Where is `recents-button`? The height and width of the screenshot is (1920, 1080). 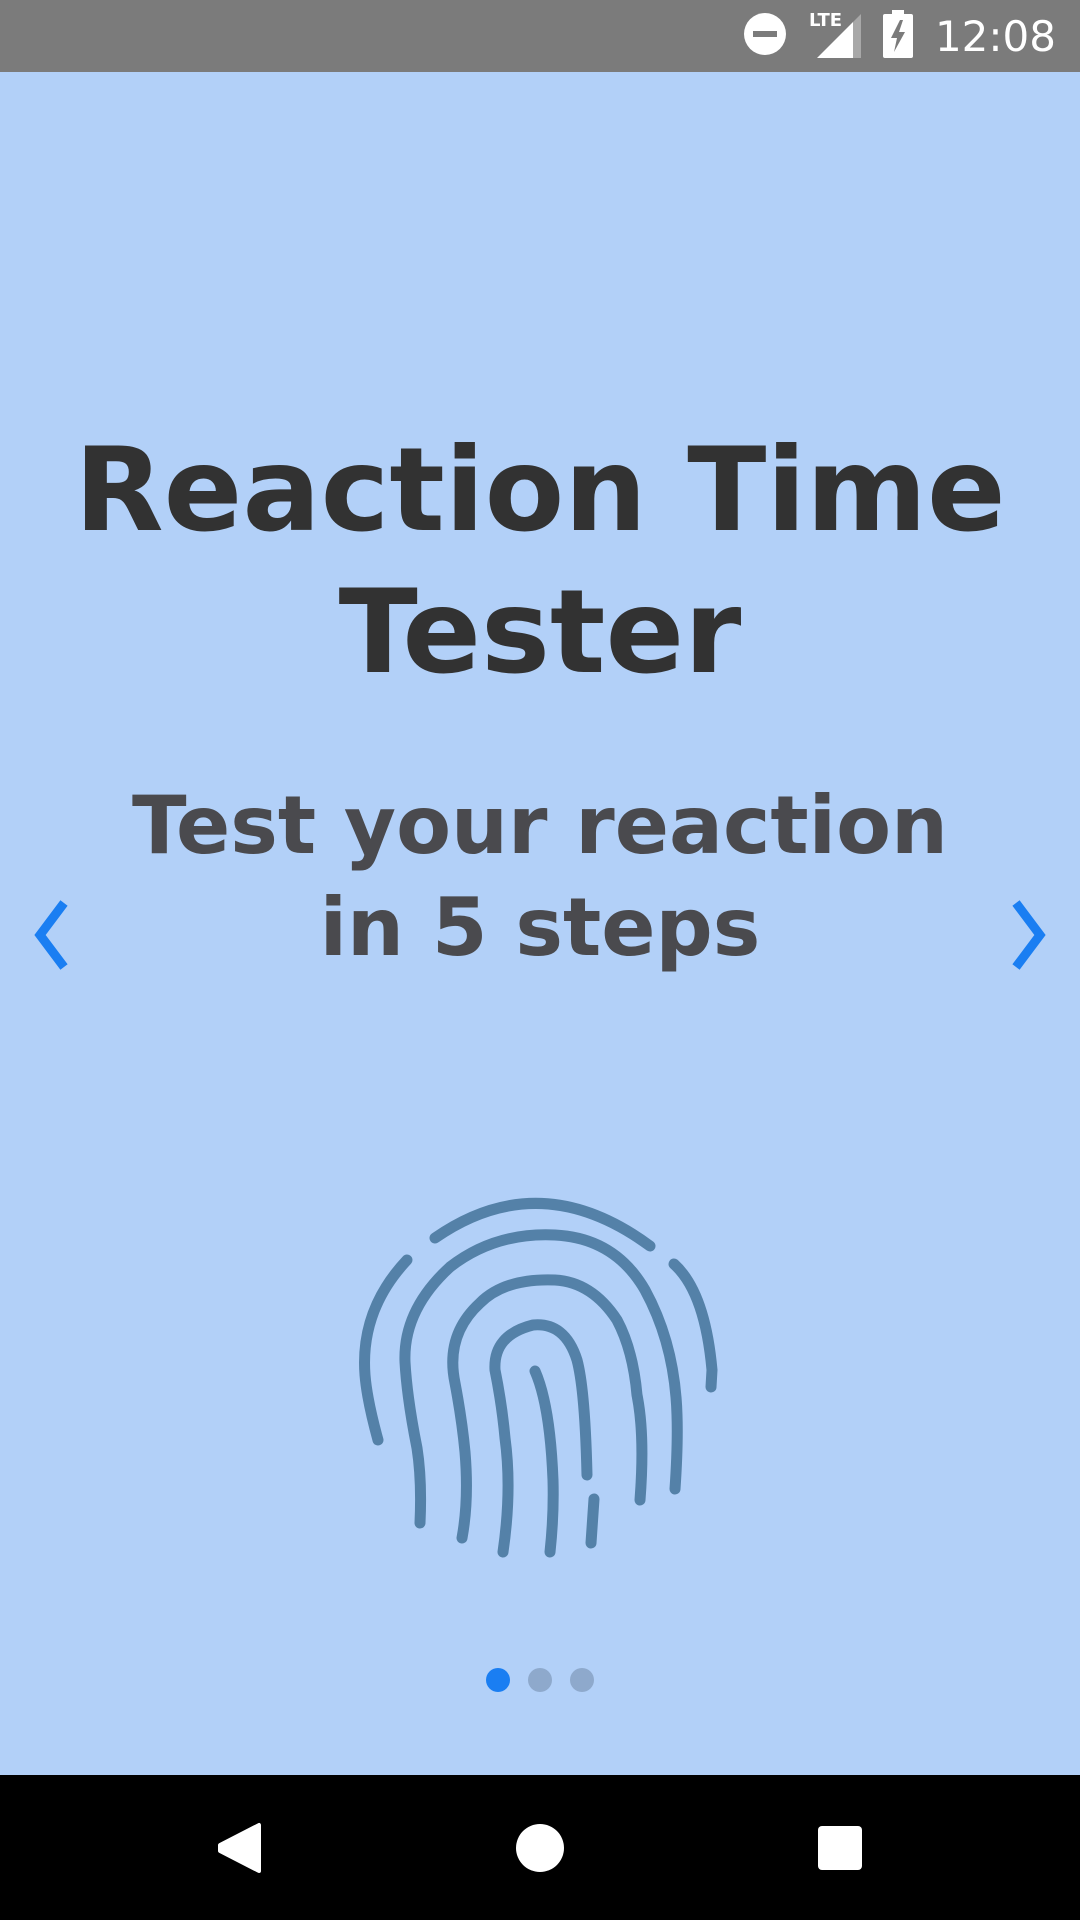 recents-button is located at coordinates (840, 1847).